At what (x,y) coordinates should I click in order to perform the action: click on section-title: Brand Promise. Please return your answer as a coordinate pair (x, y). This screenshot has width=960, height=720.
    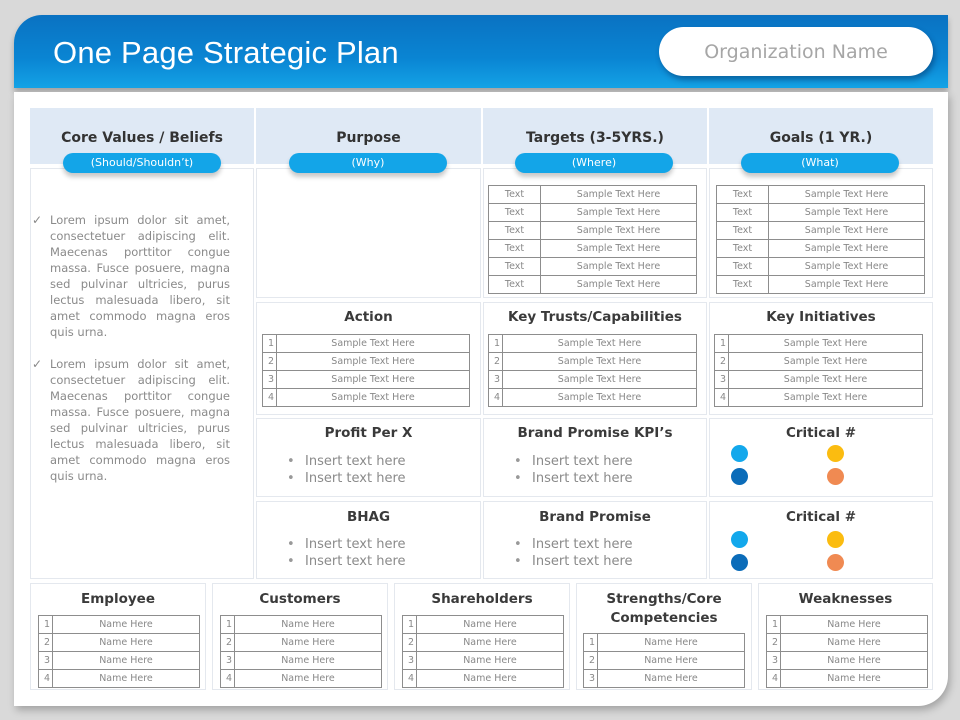
    Looking at the image, I should click on (595, 517).